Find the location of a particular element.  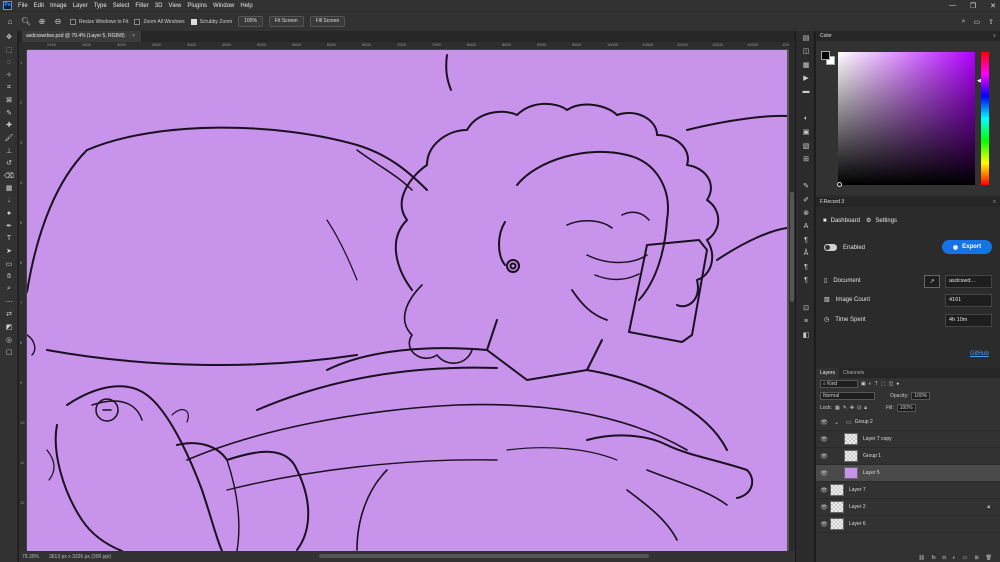

type-tool-icon: T is located at coordinates (9, 239).